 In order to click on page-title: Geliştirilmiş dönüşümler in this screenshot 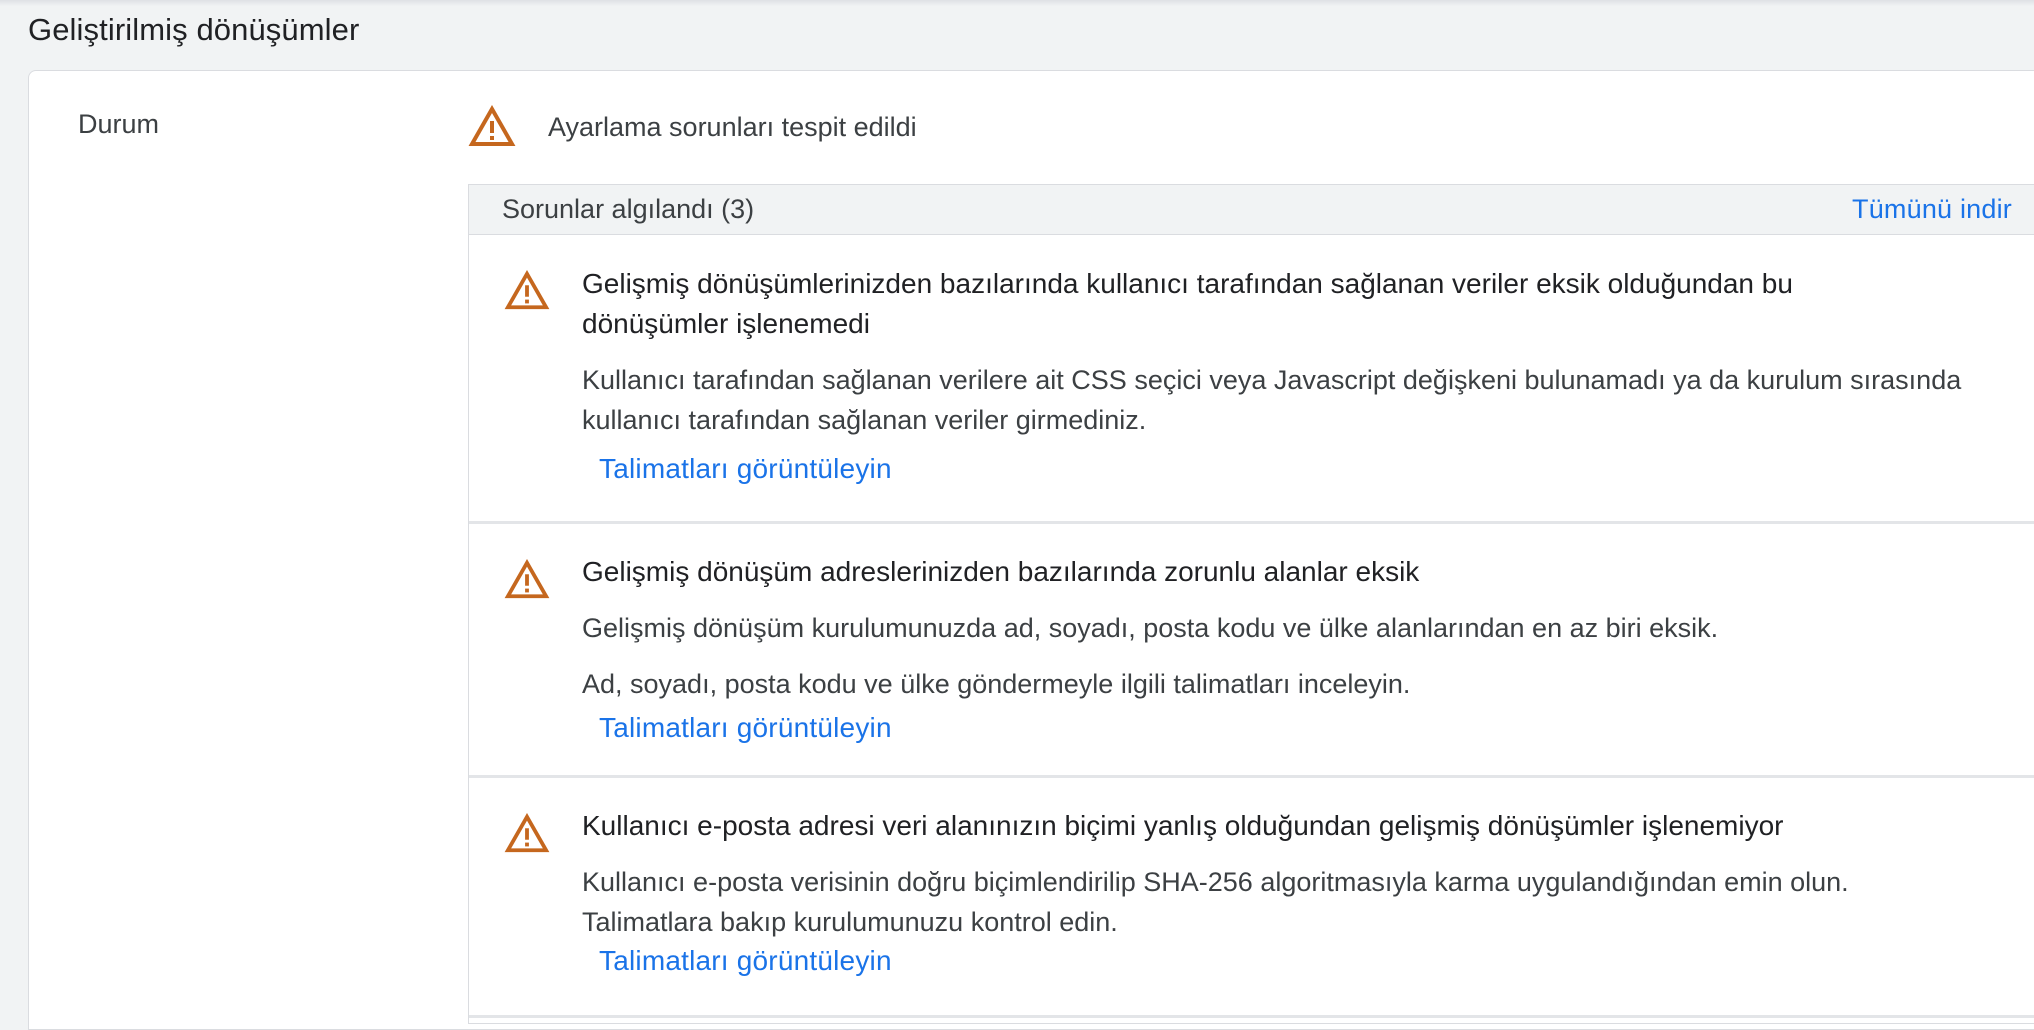, I will do `click(194, 29)`.